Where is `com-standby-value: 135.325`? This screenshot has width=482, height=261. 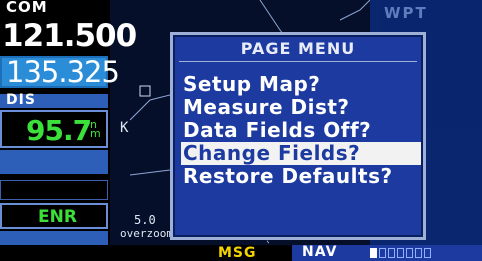
com-standby-value: 135.325 is located at coordinates (63, 72).